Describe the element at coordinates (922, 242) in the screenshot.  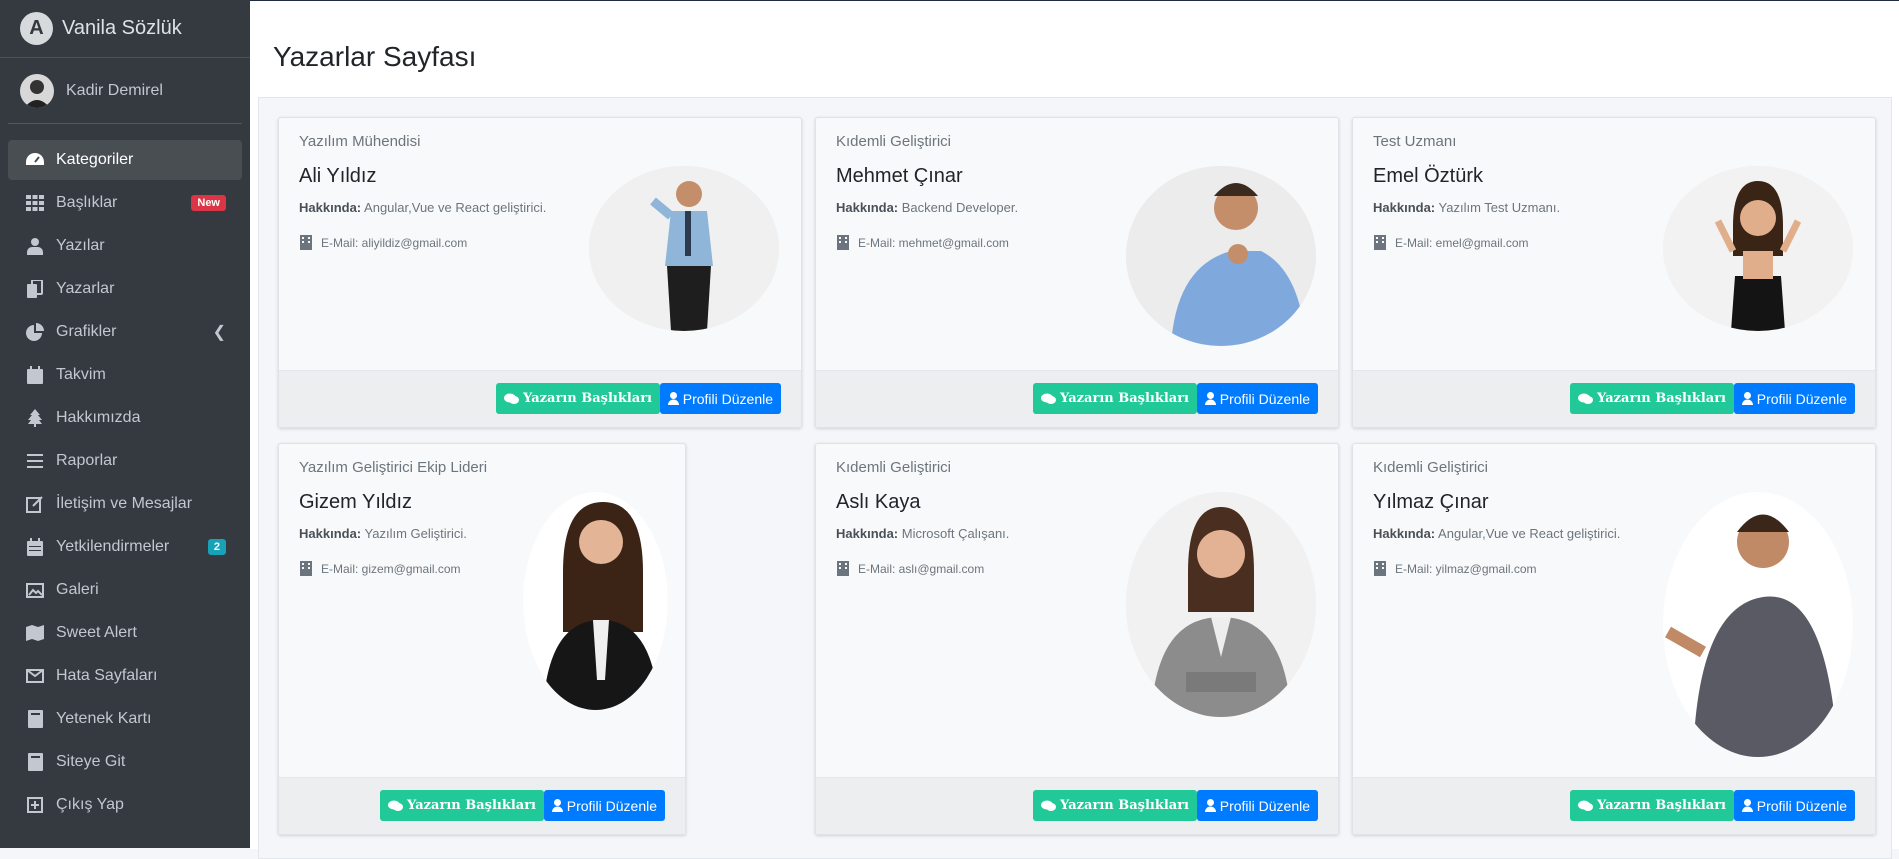
I see `author-email: E-Mail: mehmet@gmail.com` at that location.